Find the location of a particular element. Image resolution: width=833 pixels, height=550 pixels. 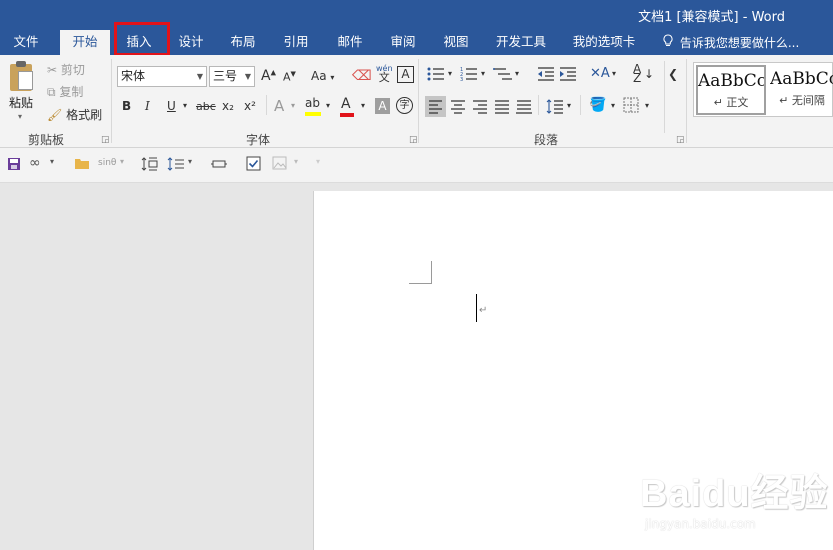

glasses-dropdown-icon: ▾ is located at coordinates (52, 161).